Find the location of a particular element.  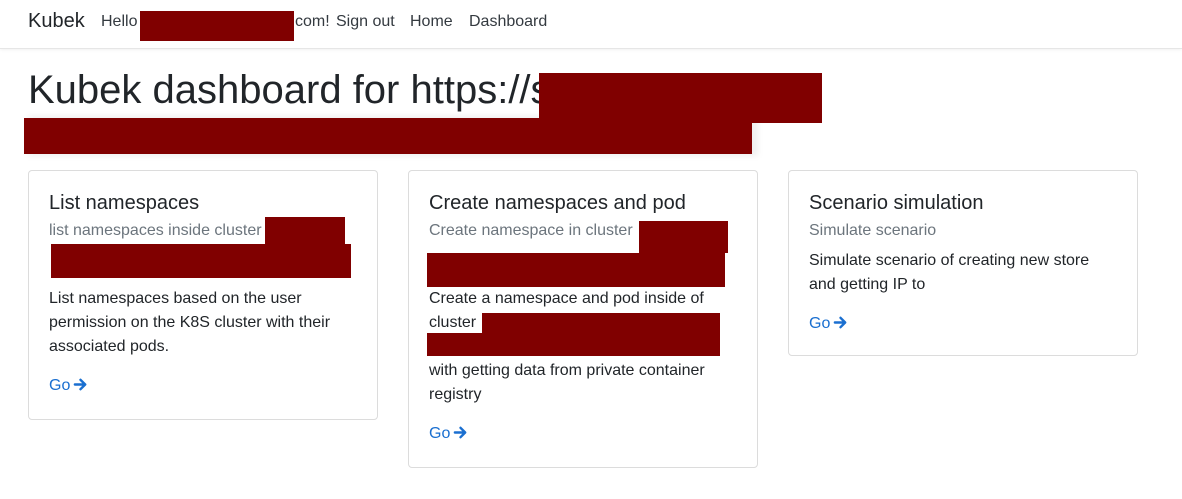

brand-link: Kubek is located at coordinates (56, 21).